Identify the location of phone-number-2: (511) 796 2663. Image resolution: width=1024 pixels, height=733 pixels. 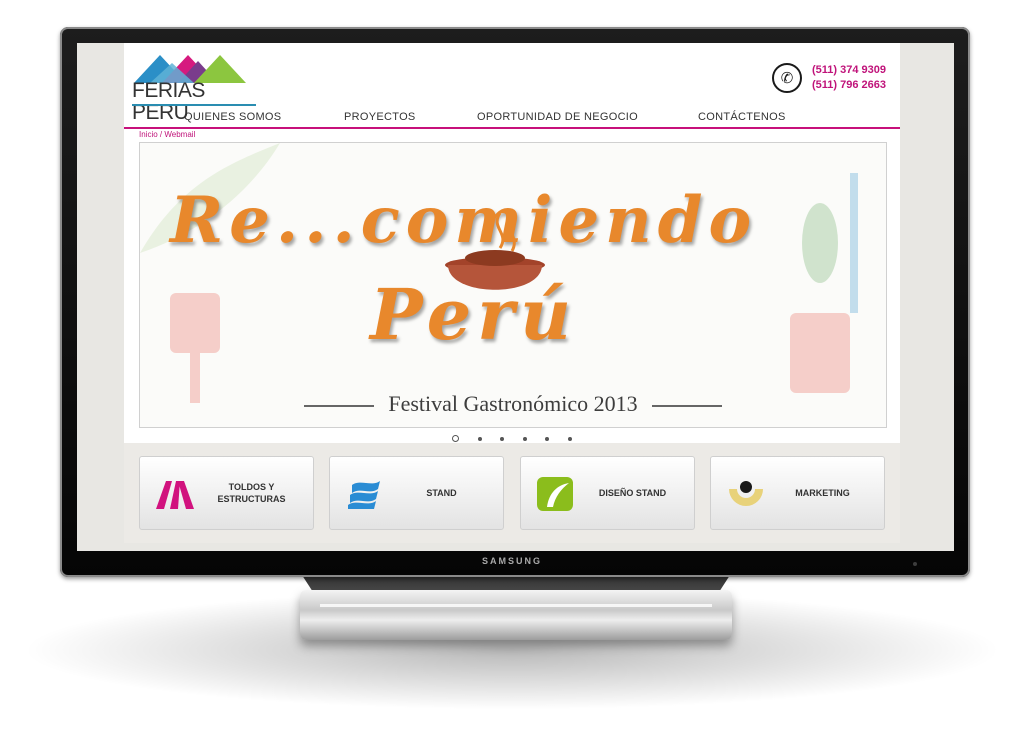
(849, 85).